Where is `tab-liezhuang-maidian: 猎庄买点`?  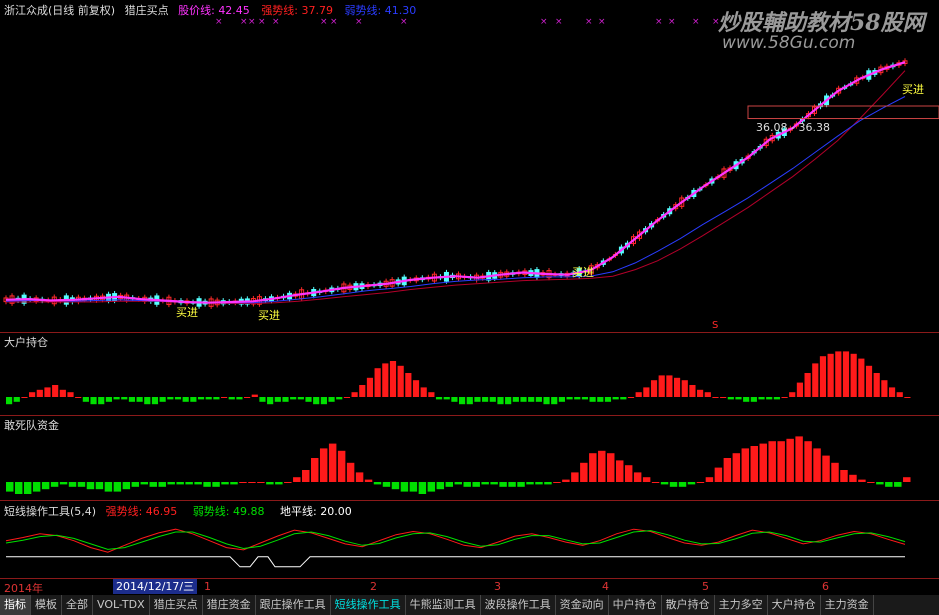 tab-liezhuang-maidian: 猎庄买点 is located at coordinates (176, 605).